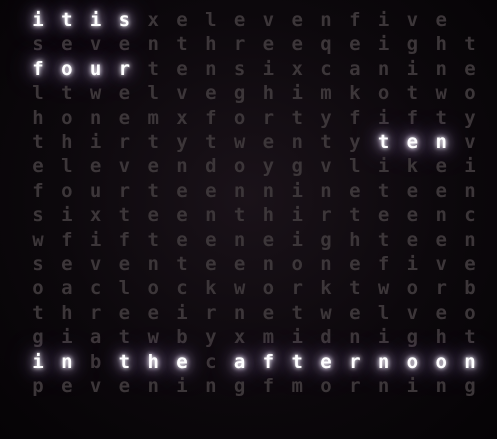 The height and width of the screenshot is (439, 497). What do you see at coordinates (252, 118) in the screenshot?
I see `grid-row-5: honemxfortyfifty` at bounding box center [252, 118].